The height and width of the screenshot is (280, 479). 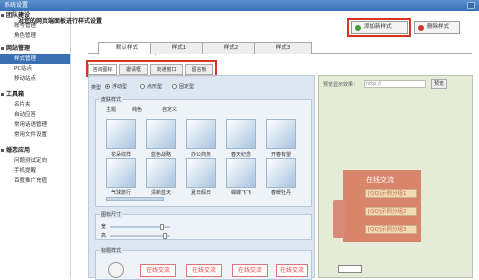 What do you see at coordinates (35, 171) in the screenshot?
I see `sidebar-item-mobile-reminder: 手机提醒` at bounding box center [35, 171].